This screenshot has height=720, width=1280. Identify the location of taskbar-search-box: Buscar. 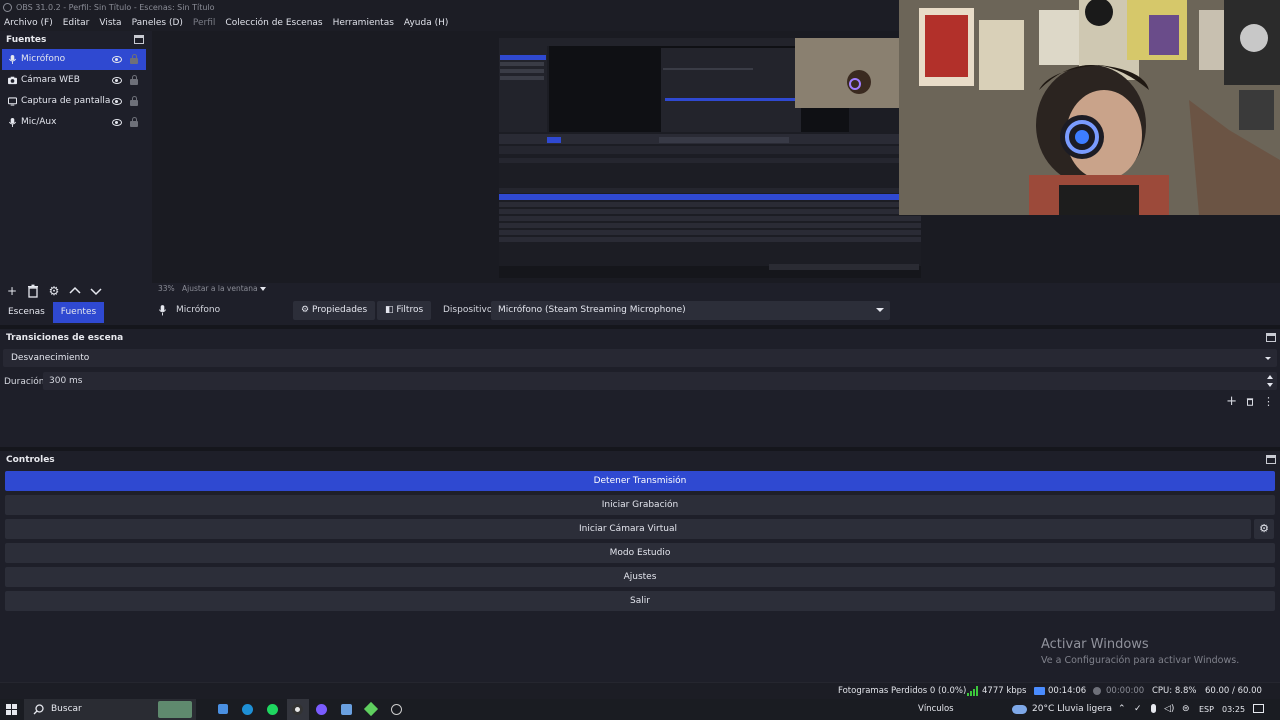
(110, 709).